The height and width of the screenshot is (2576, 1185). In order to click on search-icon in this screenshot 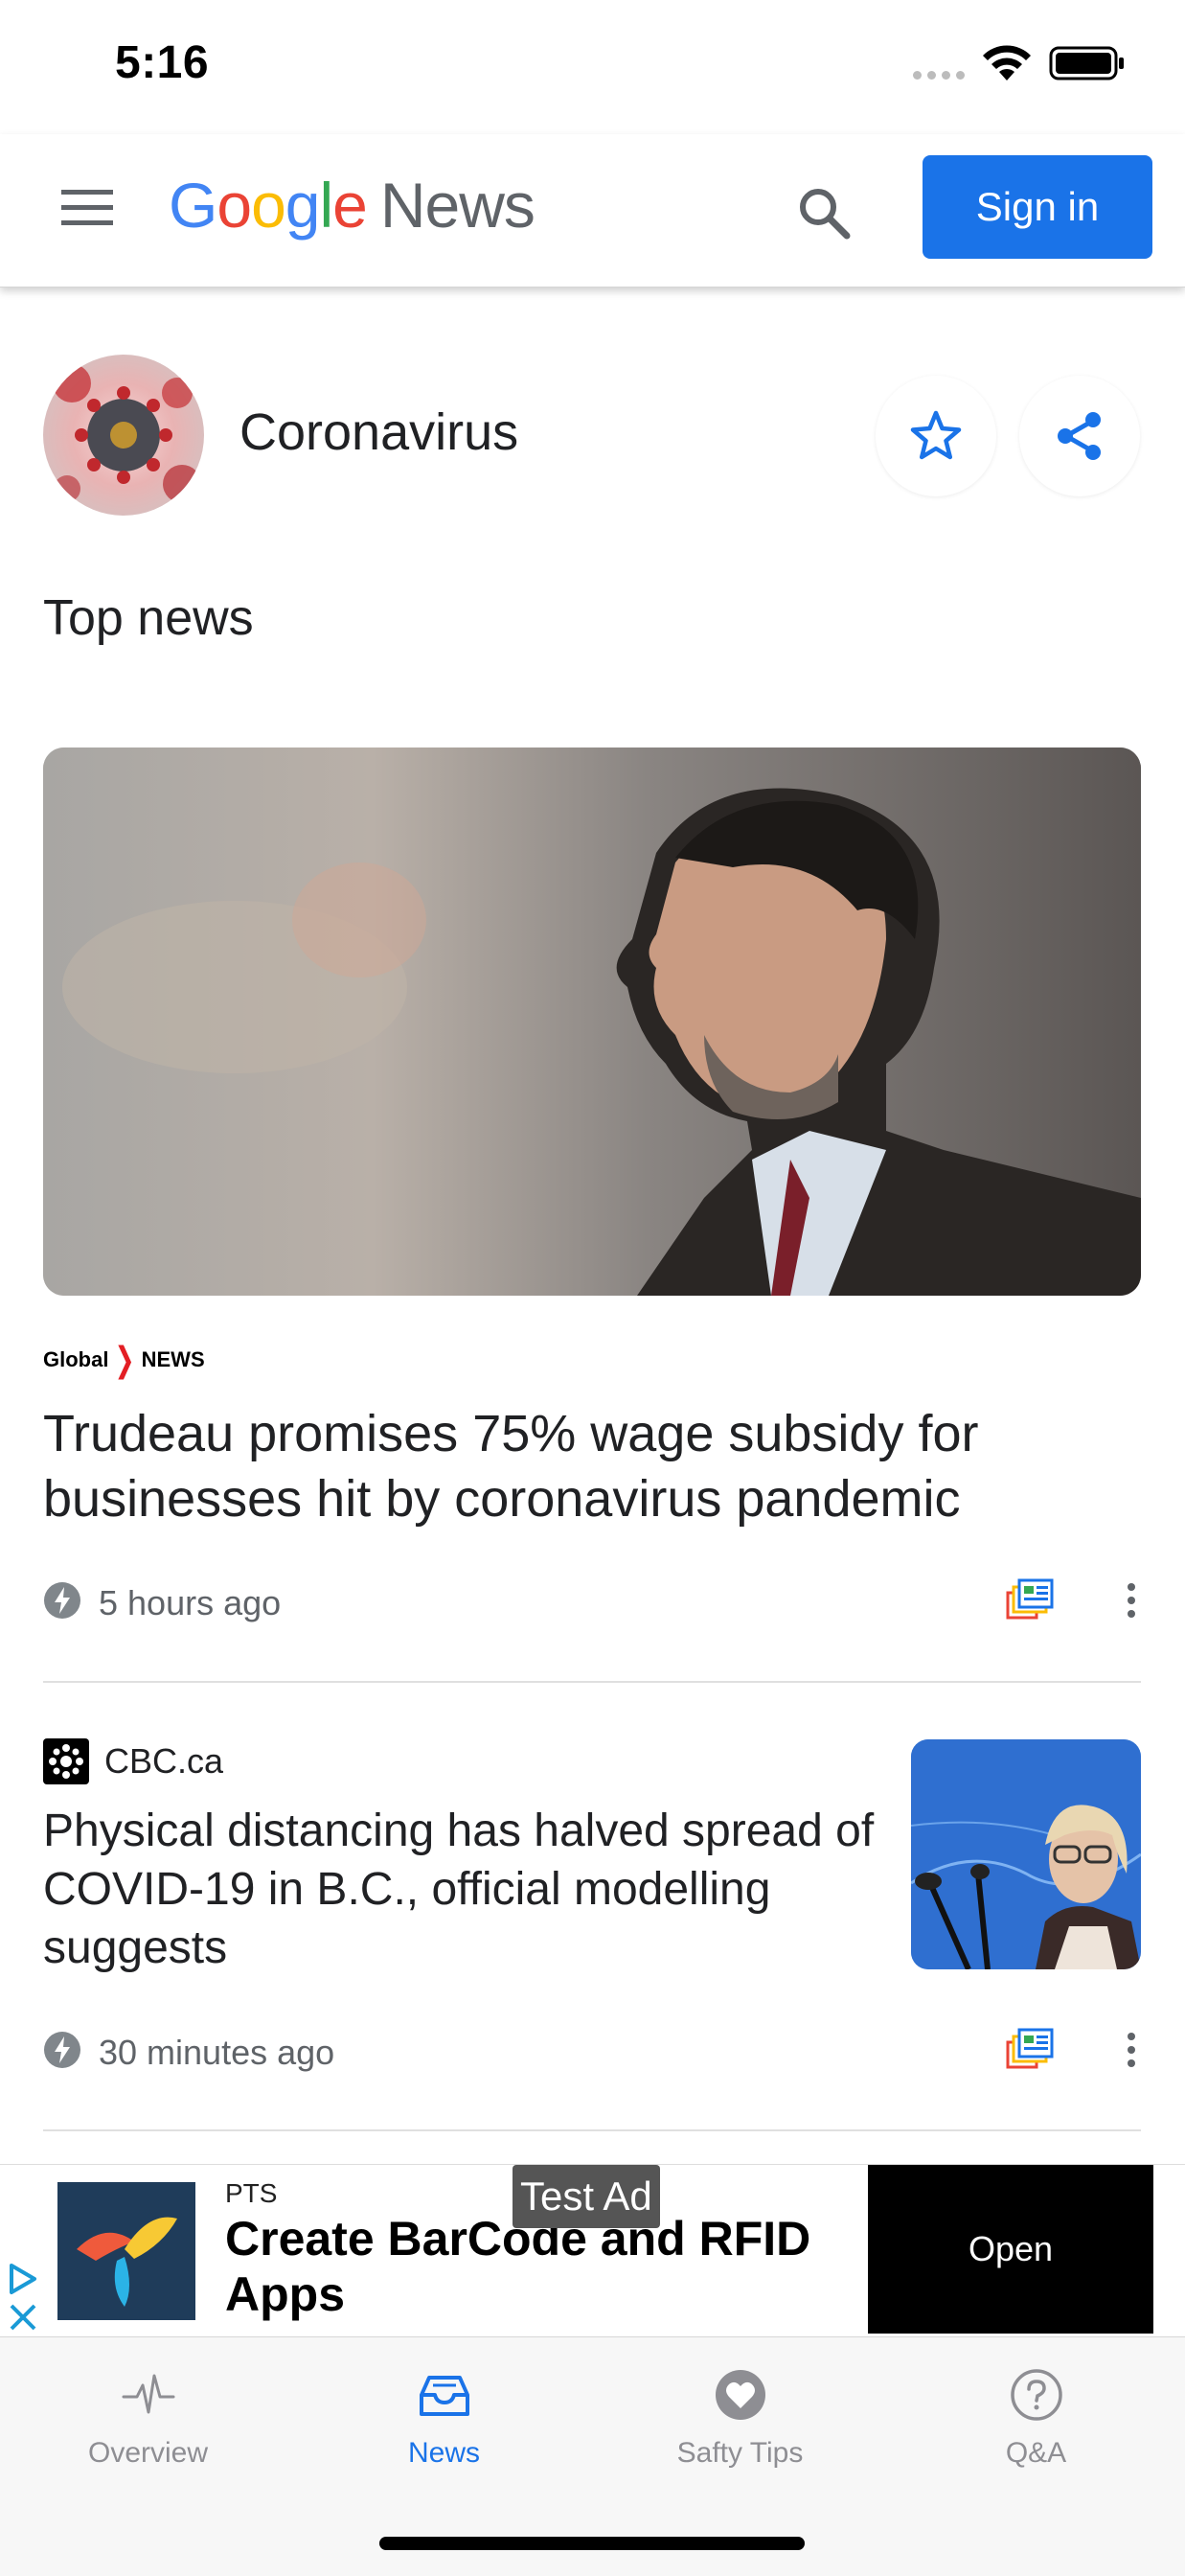, I will do `click(824, 212)`.